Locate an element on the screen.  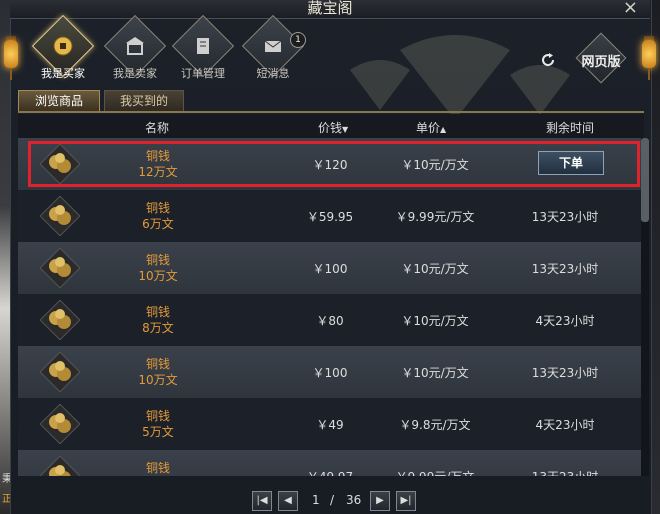
item-name: 铜钱 5万文 is located at coordinates (158, 424).